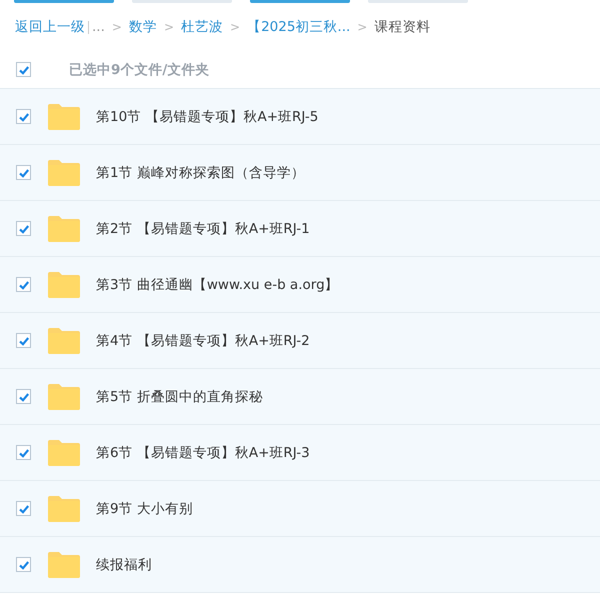 This screenshot has height=597, width=600. Describe the element at coordinates (203, 453) in the screenshot. I see `folder-name: 第6节 【易错题专项】秋A+班RJ-3` at that location.